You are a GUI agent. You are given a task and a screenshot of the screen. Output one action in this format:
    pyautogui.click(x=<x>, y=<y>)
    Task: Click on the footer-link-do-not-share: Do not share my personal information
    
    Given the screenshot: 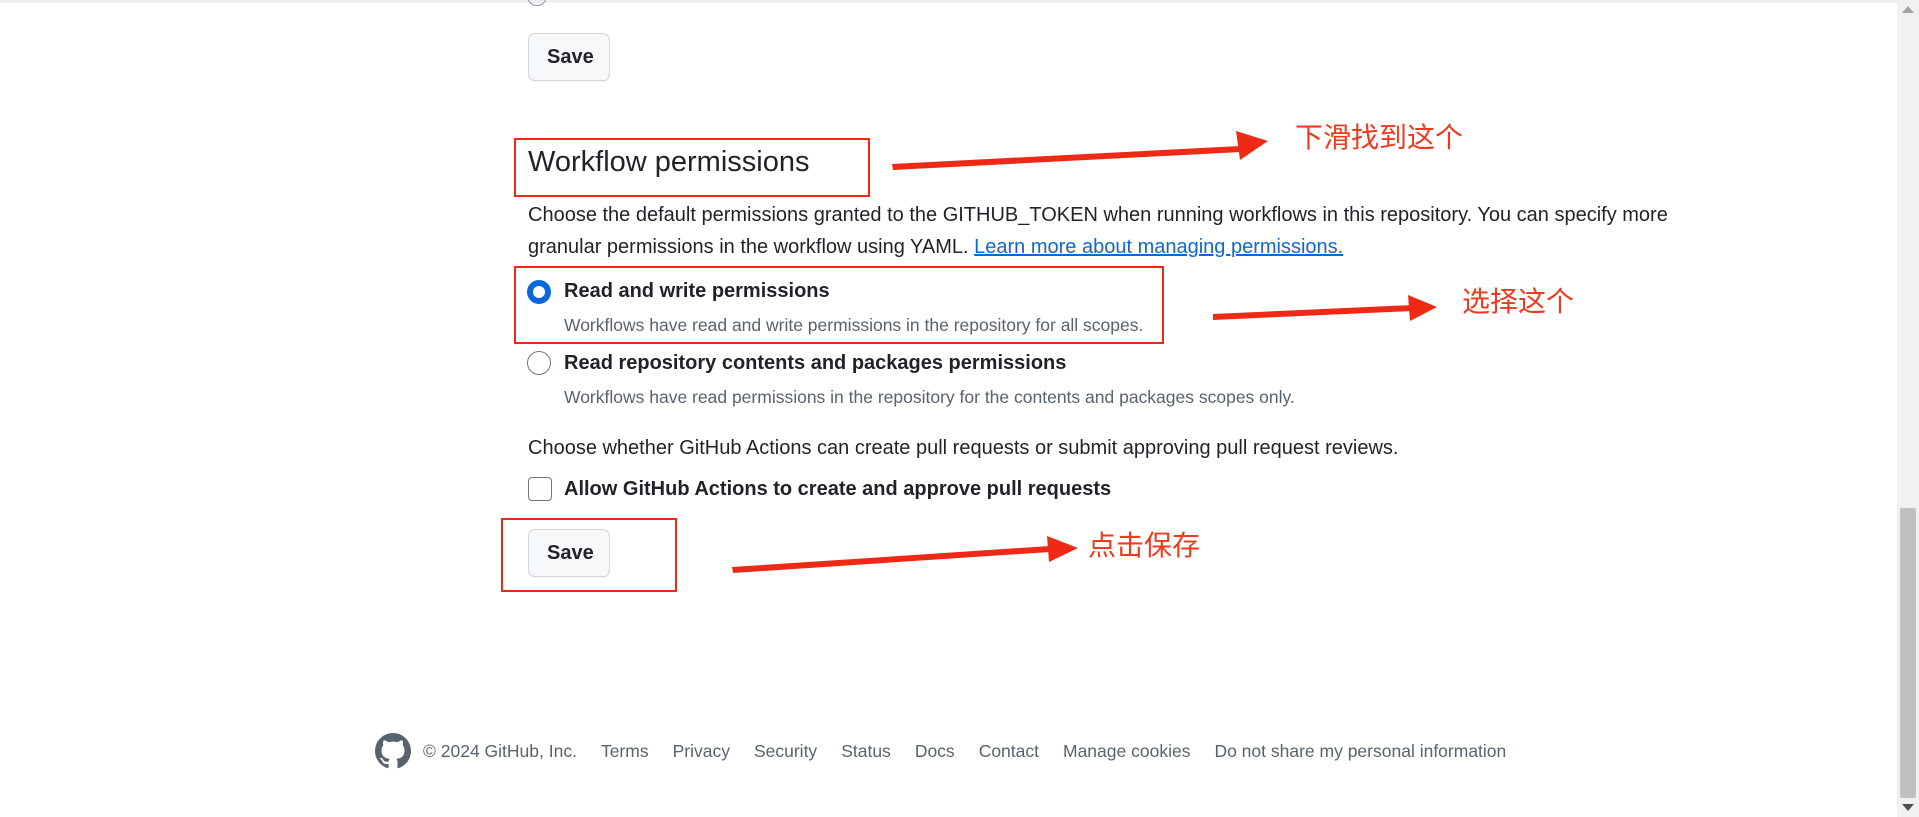 What is the action you would take?
    pyautogui.click(x=1360, y=751)
    